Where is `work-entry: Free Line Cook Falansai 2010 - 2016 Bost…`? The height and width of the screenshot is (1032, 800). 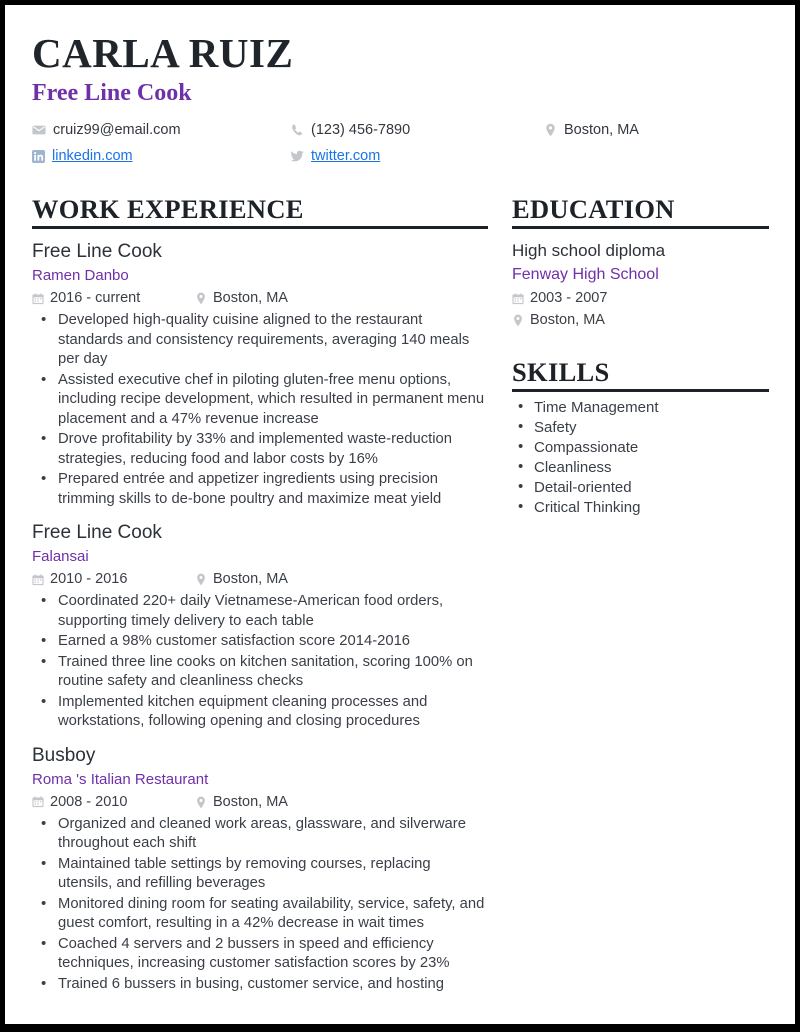 work-entry: Free Line Cook Falansai 2010 - 2016 Bost… is located at coordinates (260, 626).